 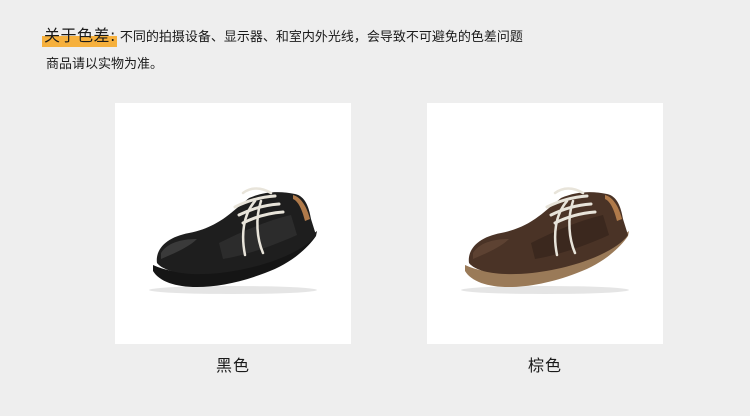 I want to click on notice-label: 关于色差:, so click(x=80, y=35).